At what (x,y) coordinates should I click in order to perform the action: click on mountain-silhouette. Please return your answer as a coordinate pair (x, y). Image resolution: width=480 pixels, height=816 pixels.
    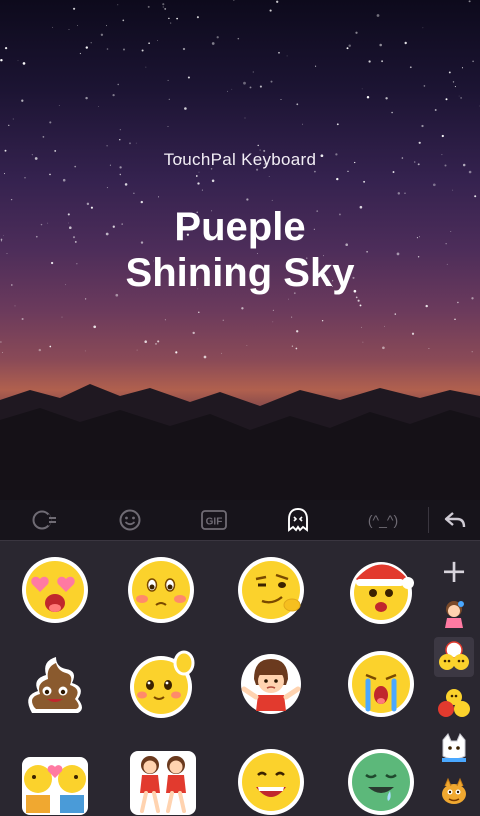
    Looking at the image, I should click on (240, 442).